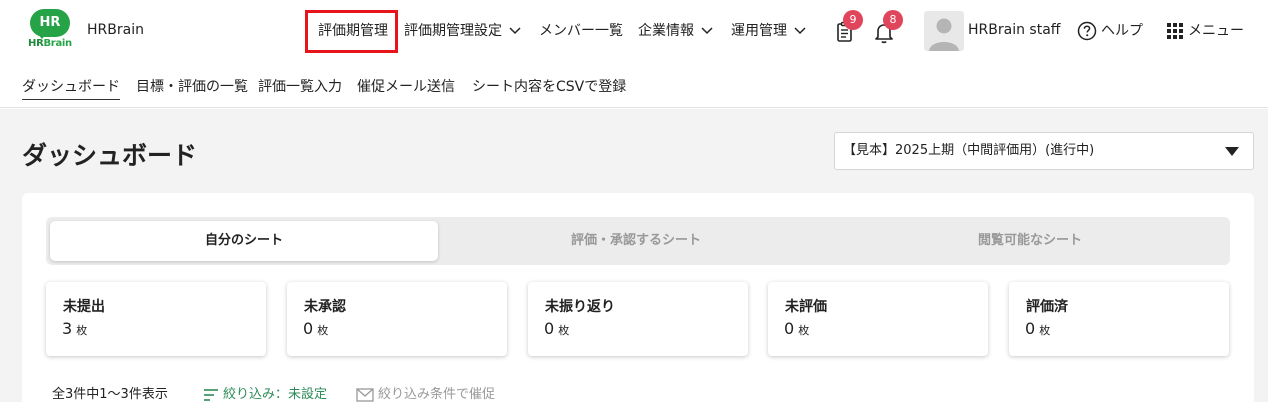  I want to click on evaluation-period-select: 【見本】2025上期（中間評価用）(進行中), so click(1044, 151).